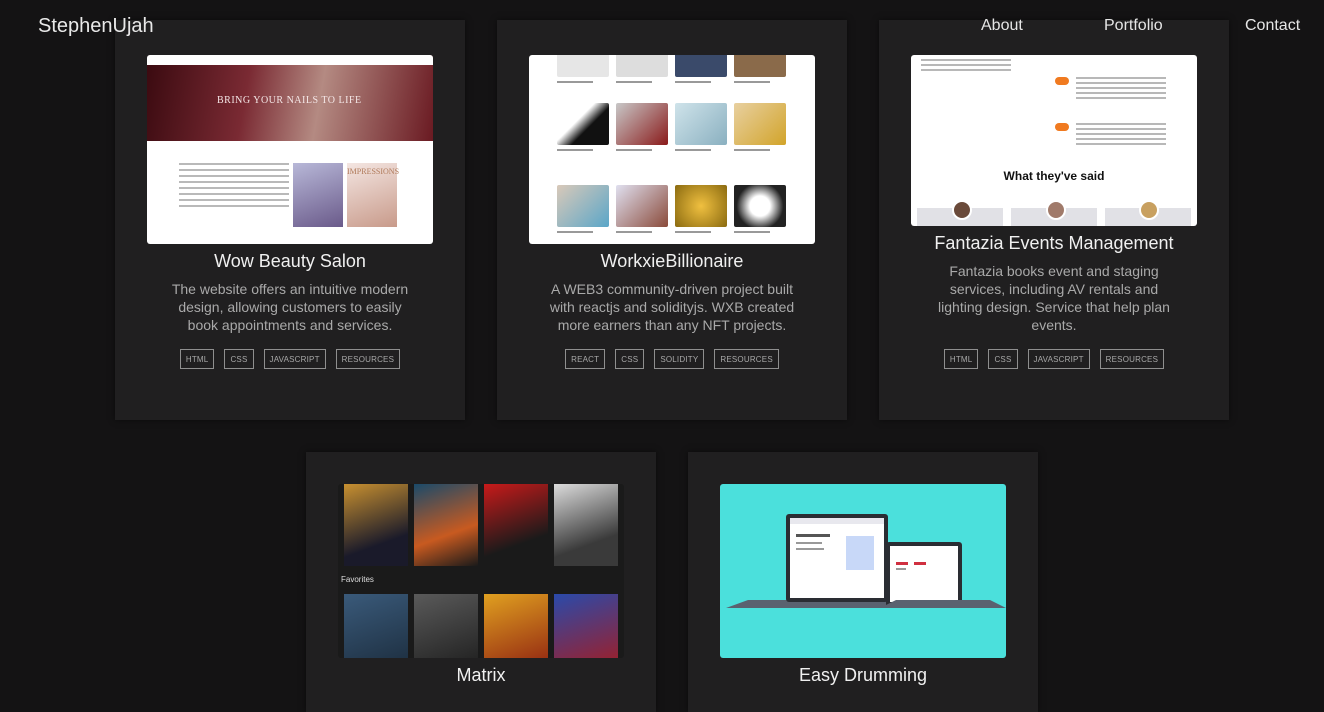 This screenshot has height=712, width=1324. What do you see at coordinates (863, 675) in the screenshot?
I see `project-title: Easy Drumming` at bounding box center [863, 675].